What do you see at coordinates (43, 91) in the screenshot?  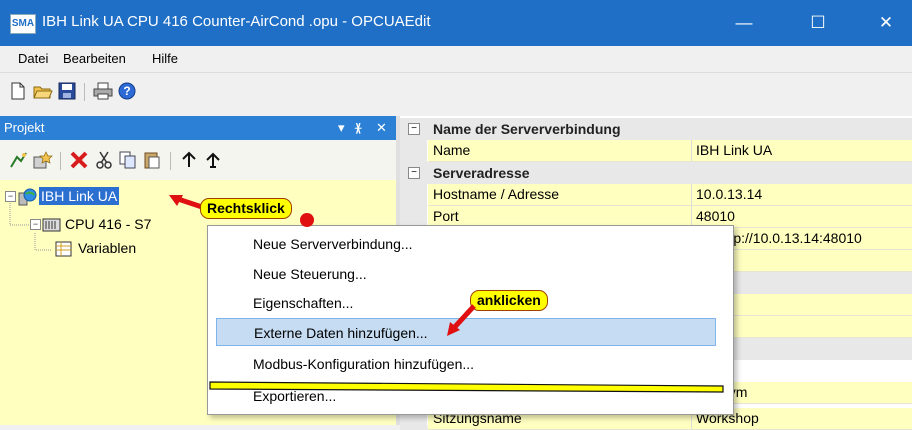 I see `open-folder-icon` at bounding box center [43, 91].